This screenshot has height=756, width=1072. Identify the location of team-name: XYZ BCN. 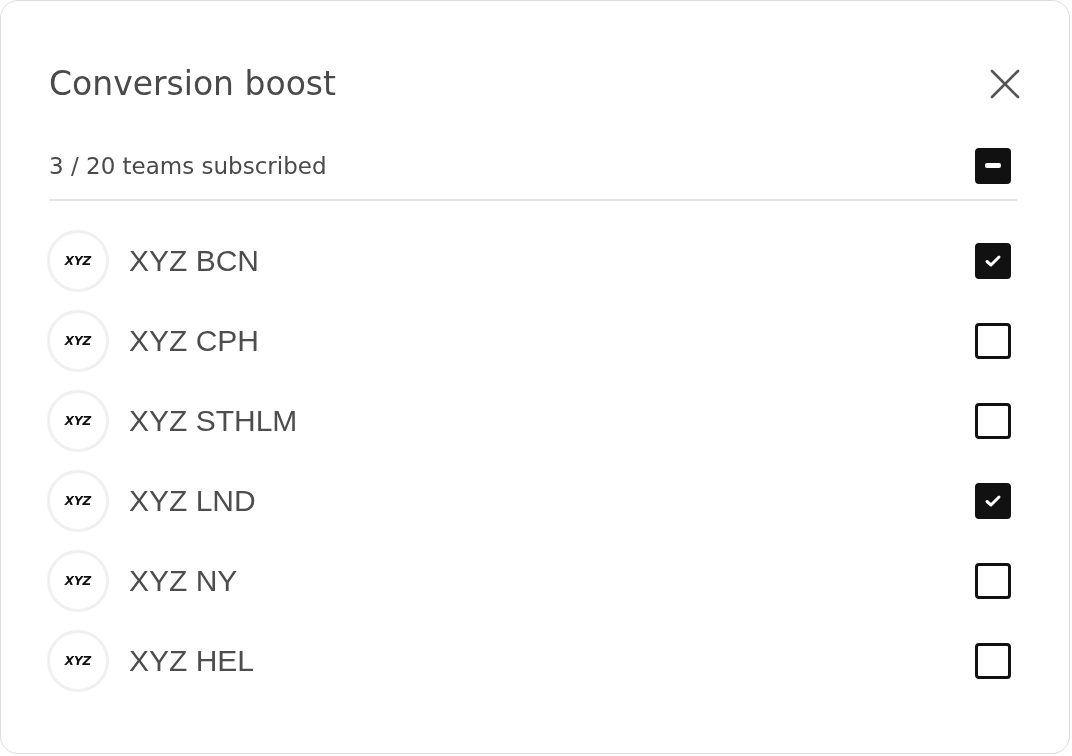
(195, 261).